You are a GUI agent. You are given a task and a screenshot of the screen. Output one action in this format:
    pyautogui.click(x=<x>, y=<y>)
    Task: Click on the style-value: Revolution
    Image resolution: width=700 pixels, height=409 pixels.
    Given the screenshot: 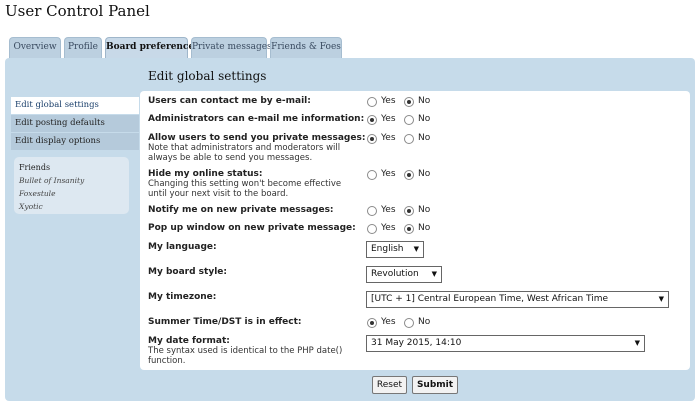 What is the action you would take?
    pyautogui.click(x=395, y=274)
    